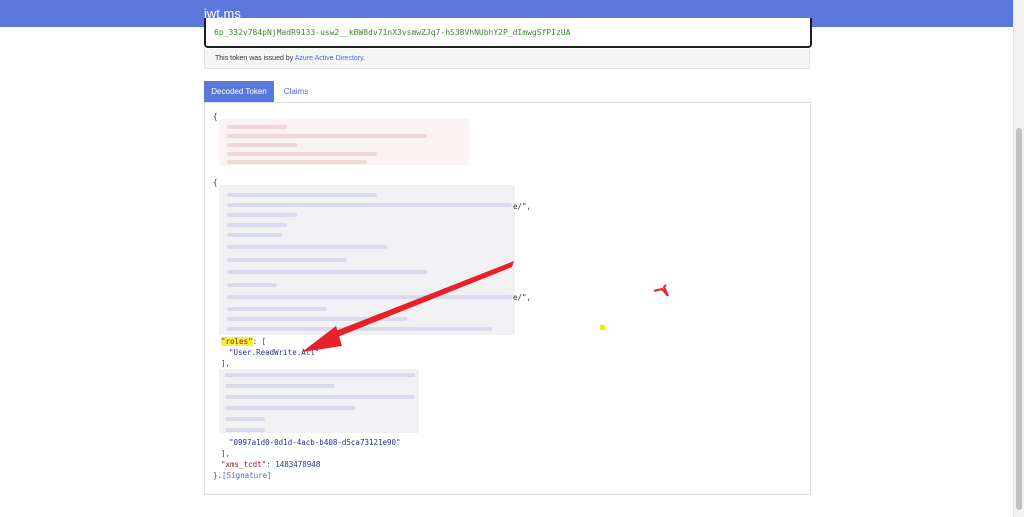 Image resolution: width=1024 pixels, height=517 pixels. Describe the element at coordinates (373, 475) in the screenshot. I see `closing-line: }.[Signature]` at that location.